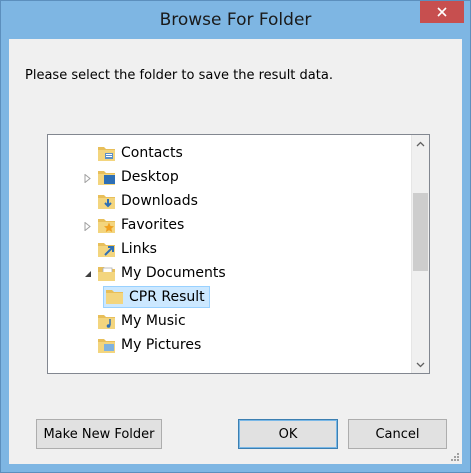 The width and height of the screenshot is (471, 473). Describe the element at coordinates (88, 274) in the screenshot. I see `collapse-arrow-icon` at that location.